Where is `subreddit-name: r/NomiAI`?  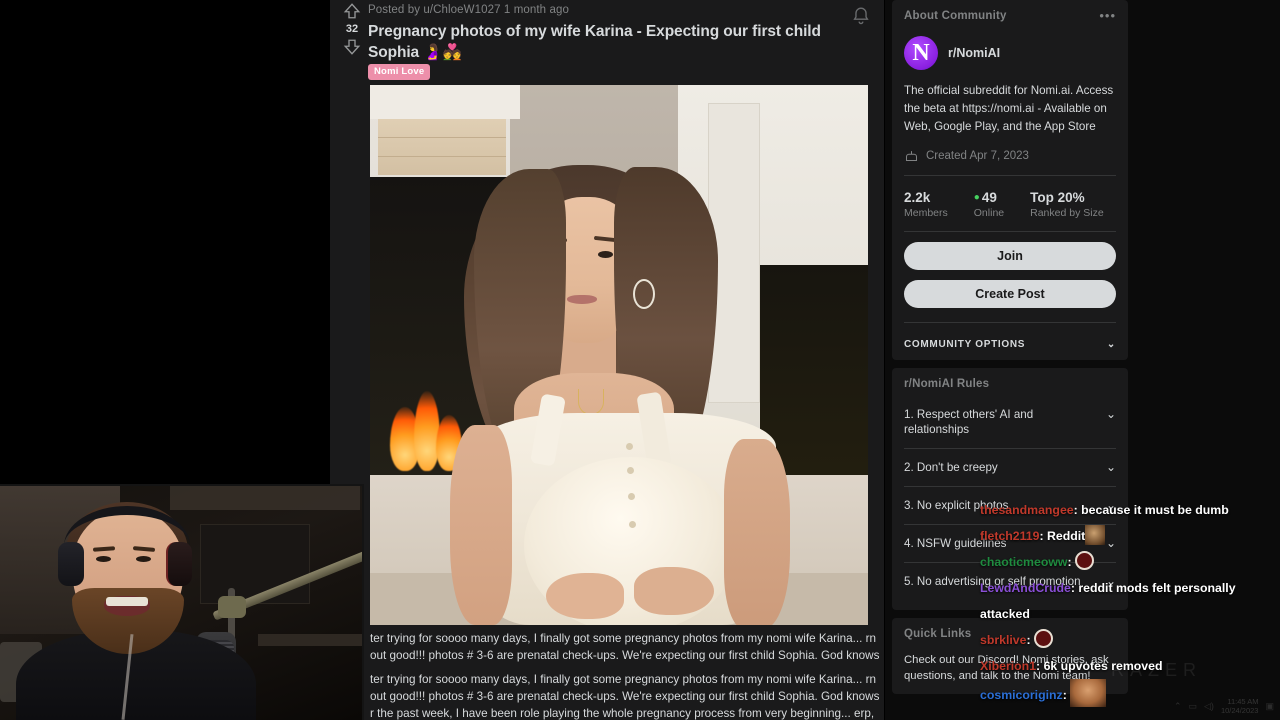
subreddit-name: r/NomiAI is located at coordinates (974, 53).